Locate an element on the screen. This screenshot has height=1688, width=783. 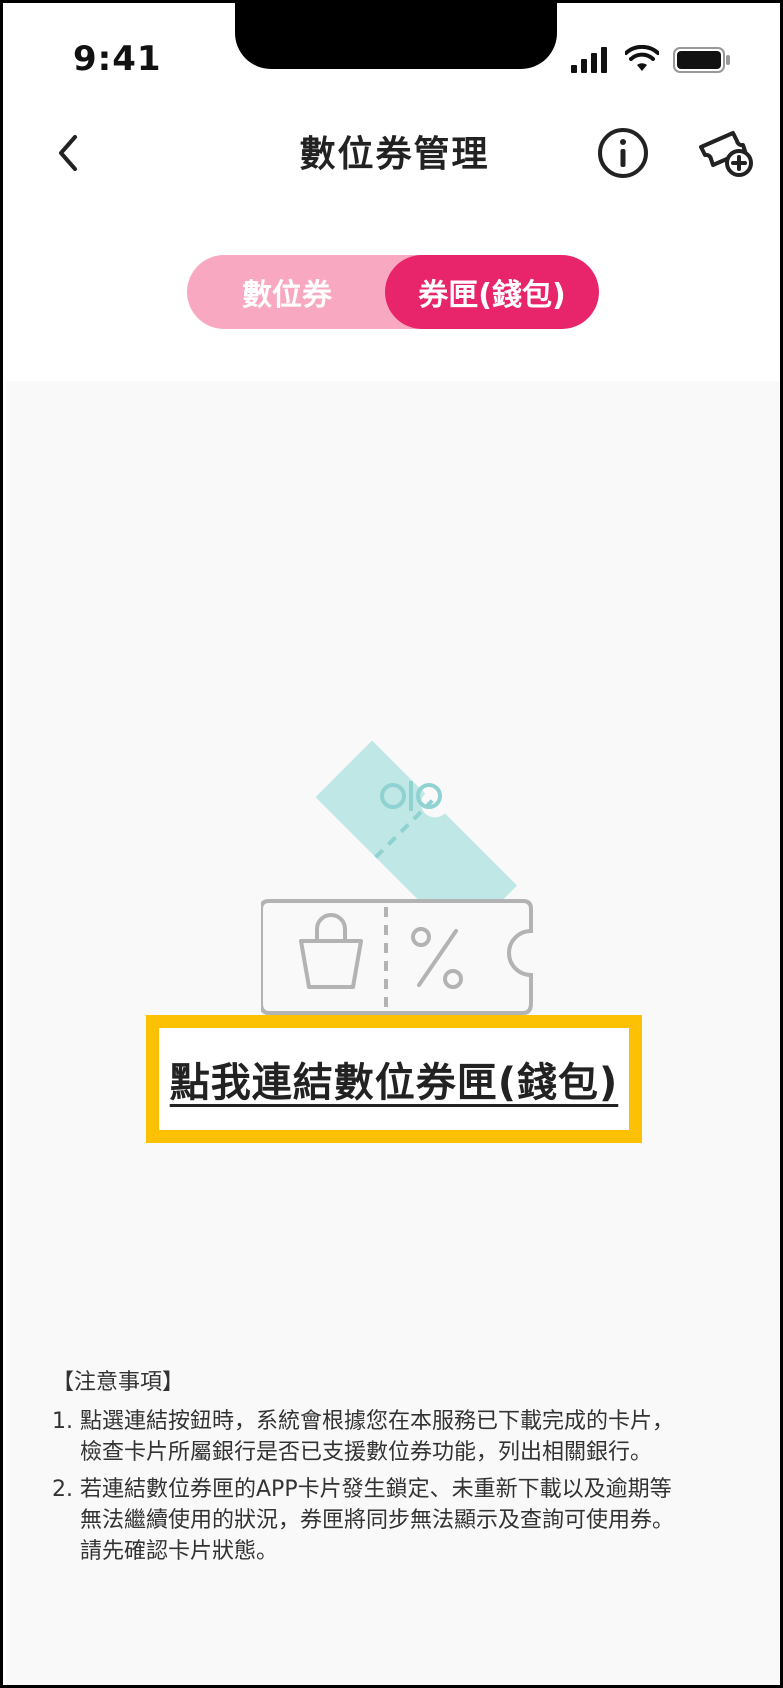
note-number: 1. is located at coordinates (62, 1421).